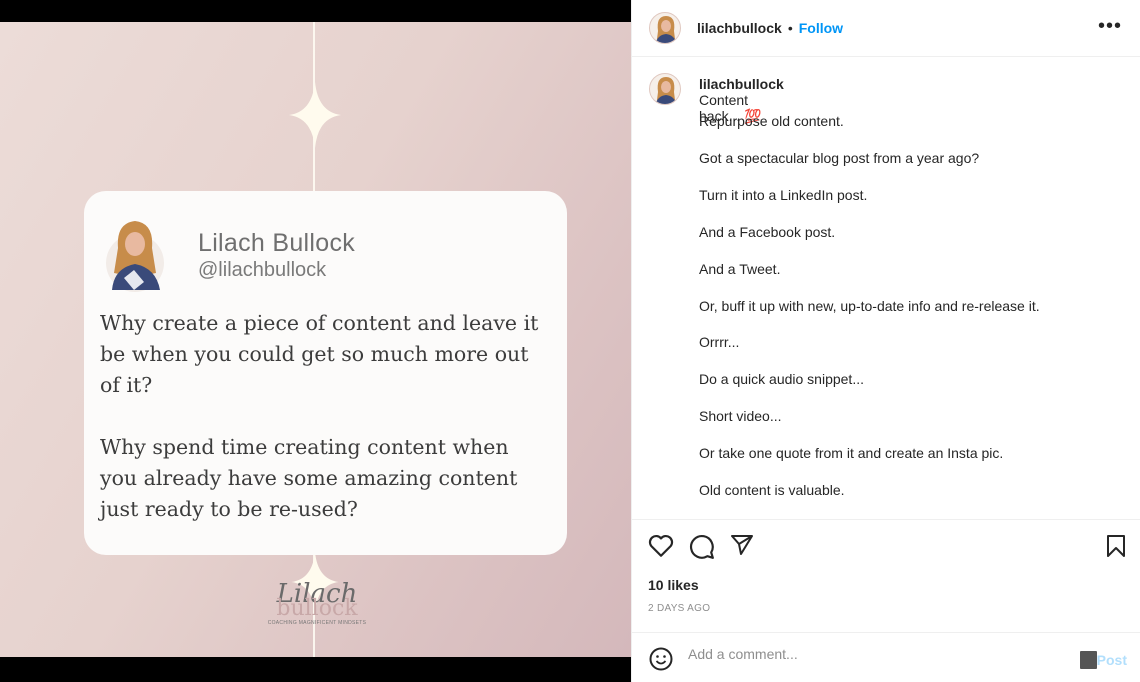 The height and width of the screenshot is (682, 1140). What do you see at coordinates (317, 623) in the screenshot?
I see `logo-tagline: COACHING MAGNIFICENT MINDSETS` at bounding box center [317, 623].